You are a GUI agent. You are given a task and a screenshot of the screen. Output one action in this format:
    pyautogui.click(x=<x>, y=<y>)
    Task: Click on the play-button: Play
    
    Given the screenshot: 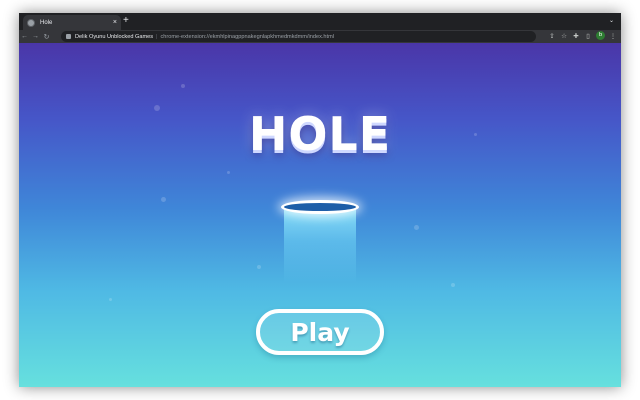 What is the action you would take?
    pyautogui.click(x=320, y=332)
    